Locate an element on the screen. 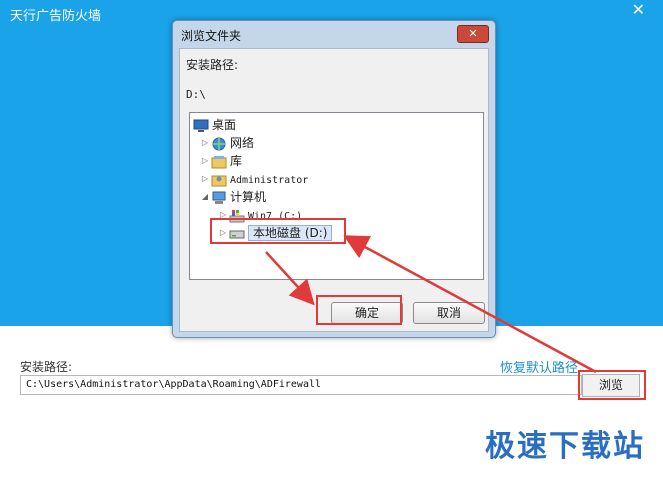  annotation-arrows is located at coordinates (431, 304).